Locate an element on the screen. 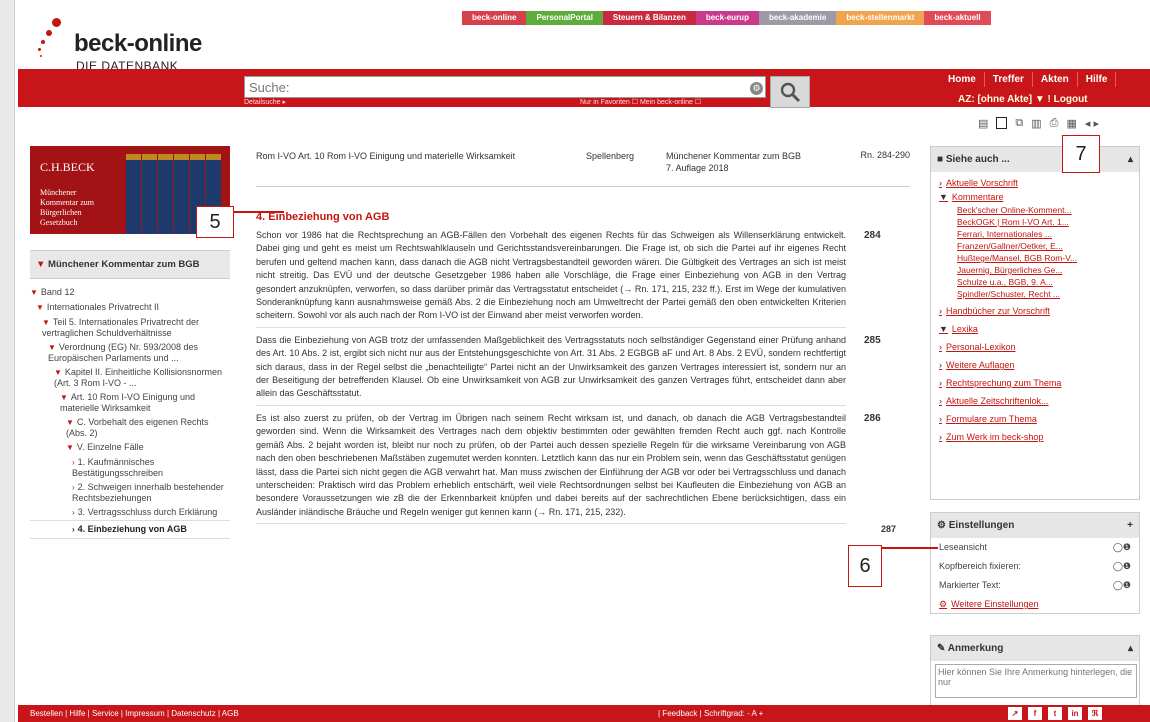  callout-7: 7 is located at coordinates (1081, 154).